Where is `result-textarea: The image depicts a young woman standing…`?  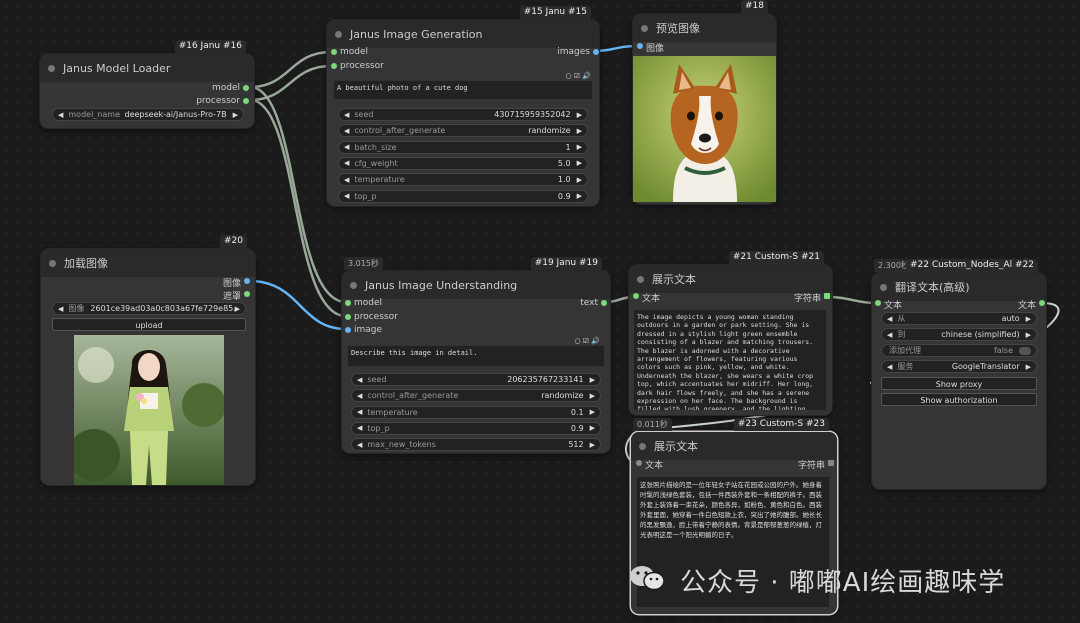 result-textarea: The image depicts a young woman standing… is located at coordinates (730, 360).